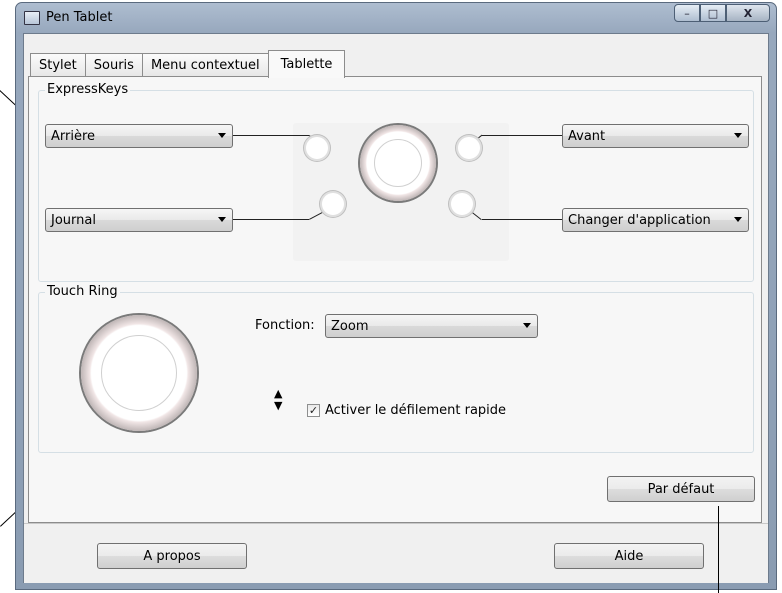 This screenshot has height=593, width=782. What do you see at coordinates (278, 399) in the screenshot?
I see `up-down-arrows-icon: ▲ ▼` at bounding box center [278, 399].